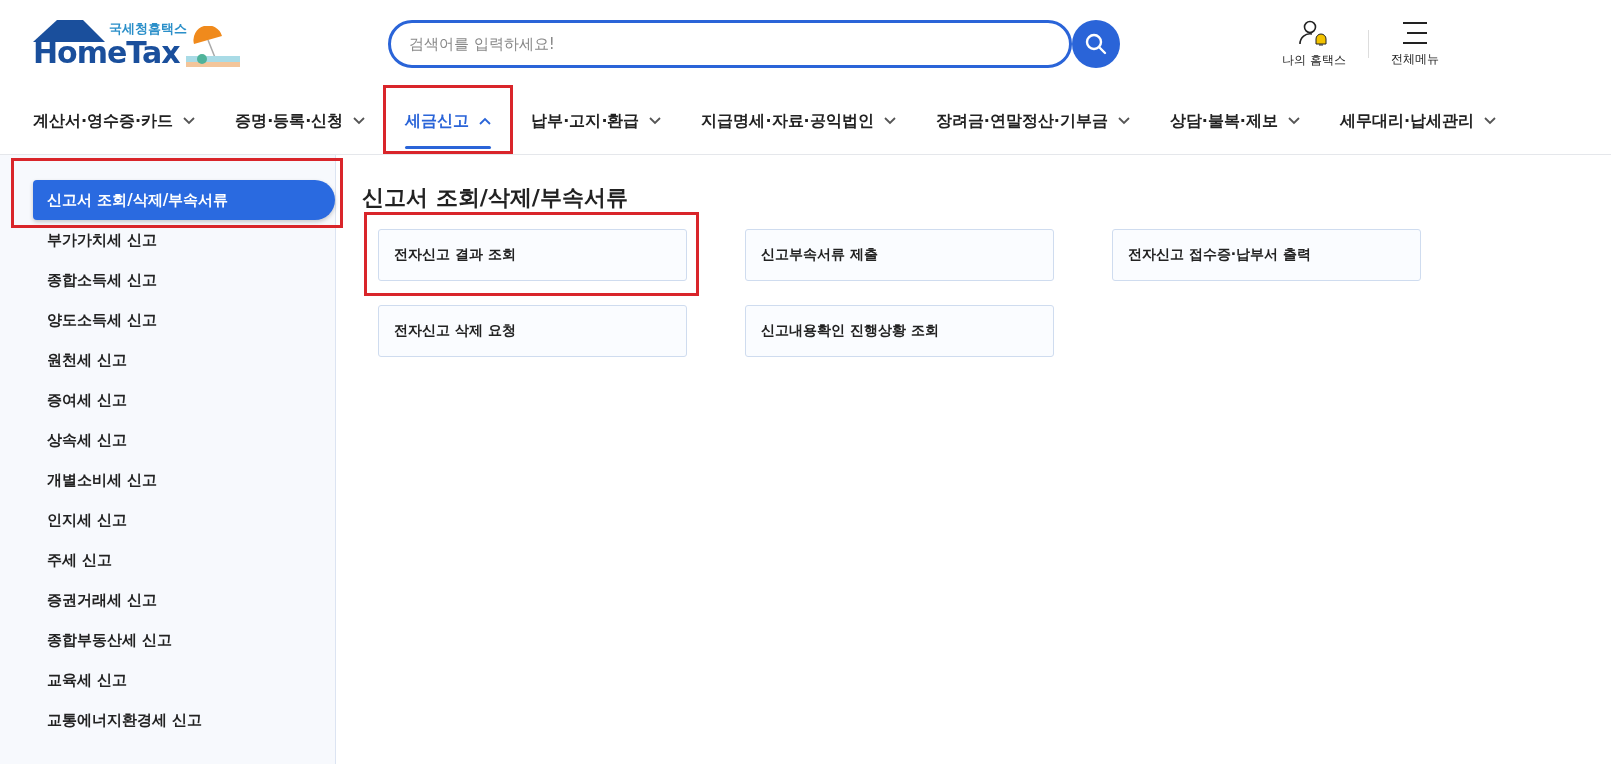 The image size is (1611, 764). I want to click on nav-tab: 납부·고지·환급, so click(596, 121).